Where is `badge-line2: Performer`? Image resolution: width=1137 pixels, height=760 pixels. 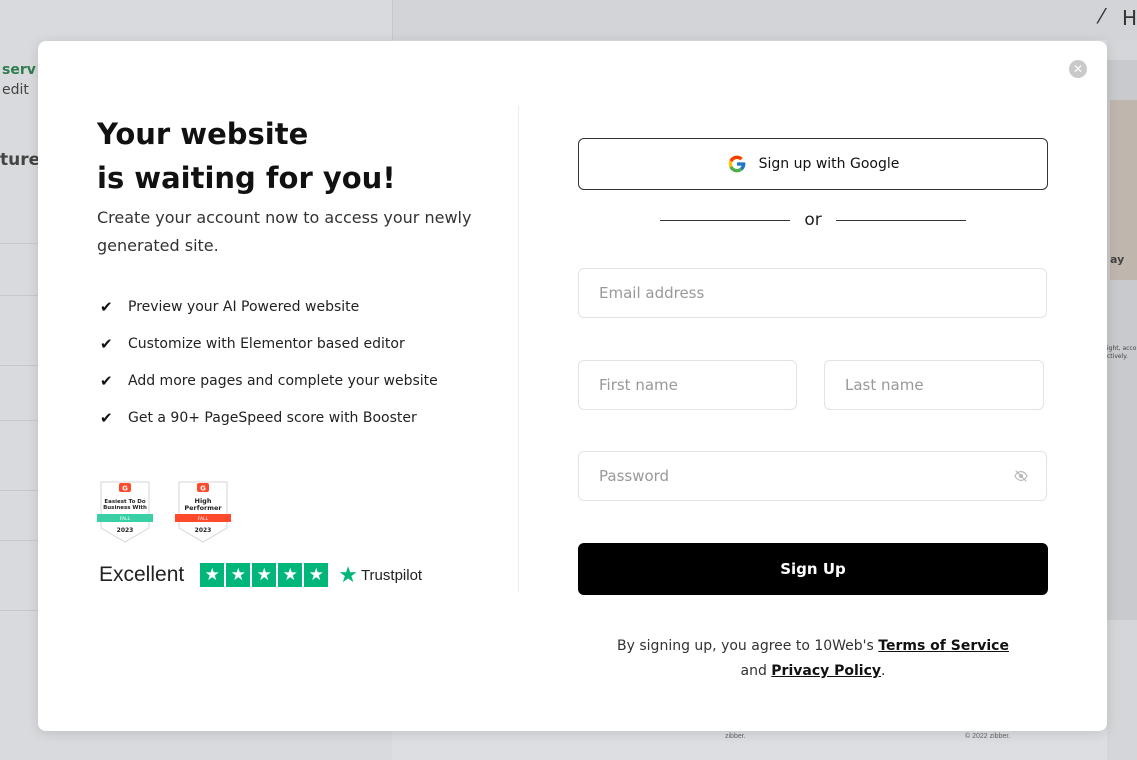
badge-line2: Performer is located at coordinates (203, 508).